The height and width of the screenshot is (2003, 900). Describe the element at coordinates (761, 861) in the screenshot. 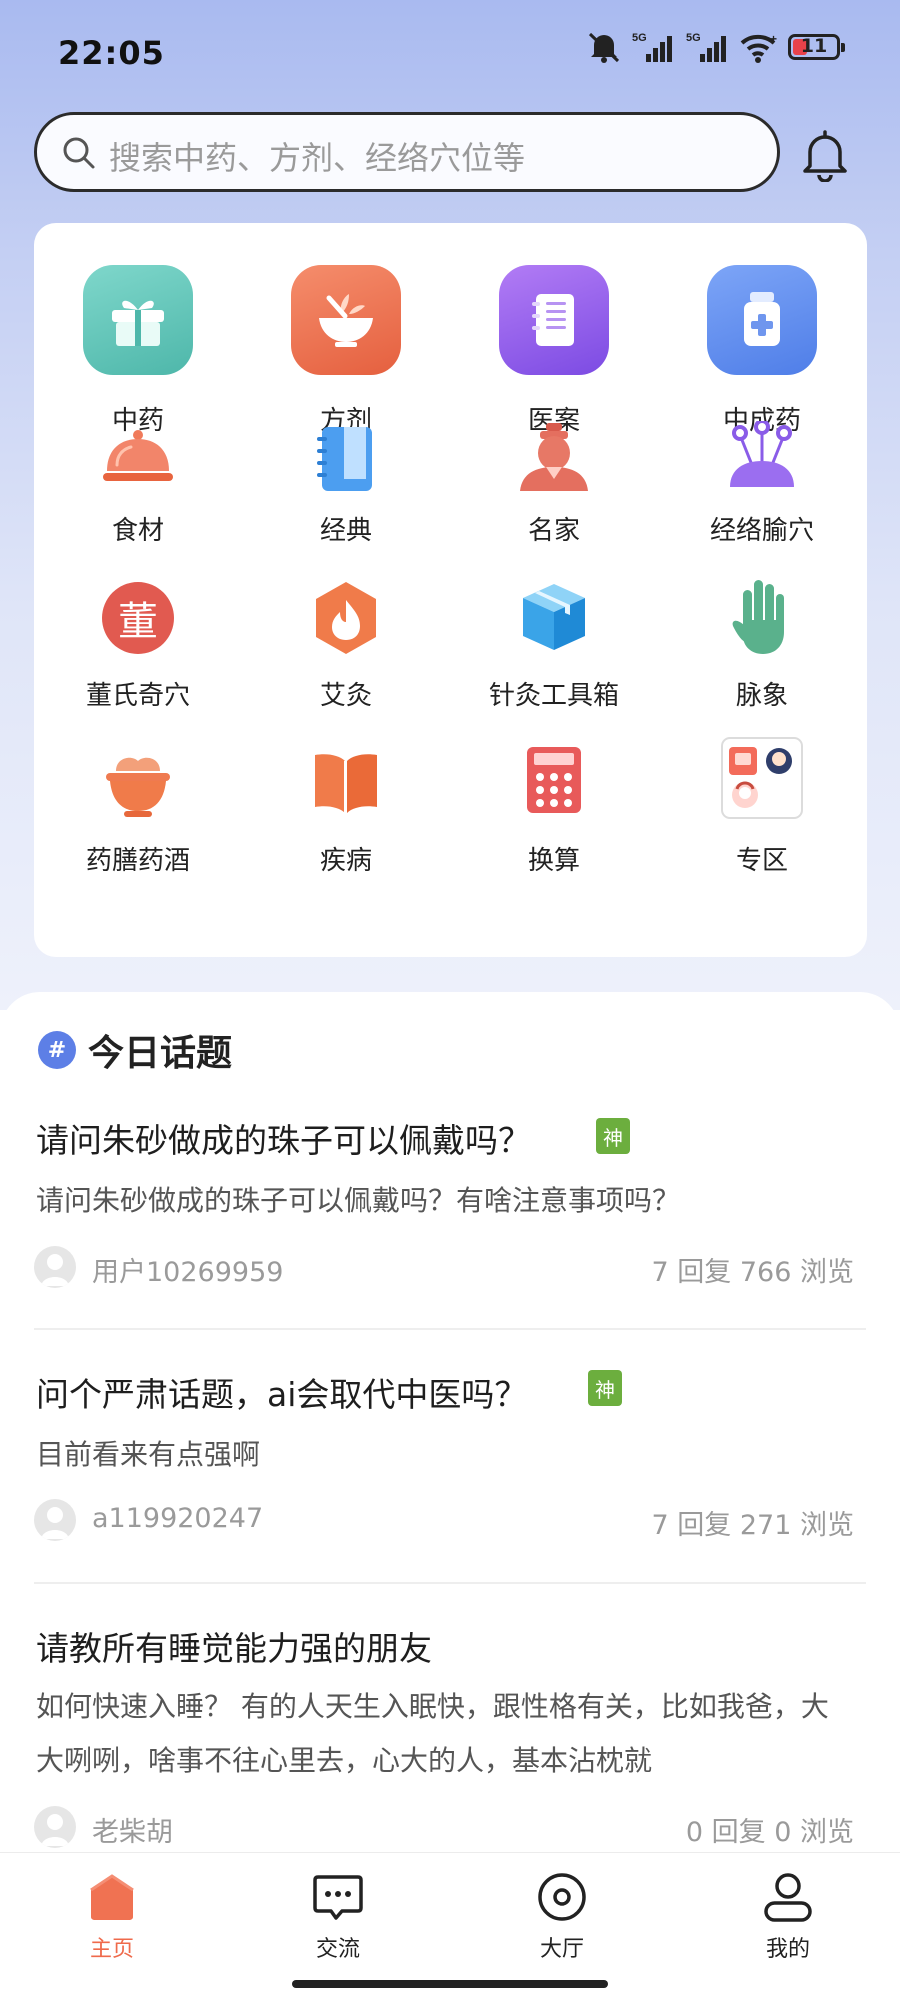

I see `category-label: 专区` at that location.